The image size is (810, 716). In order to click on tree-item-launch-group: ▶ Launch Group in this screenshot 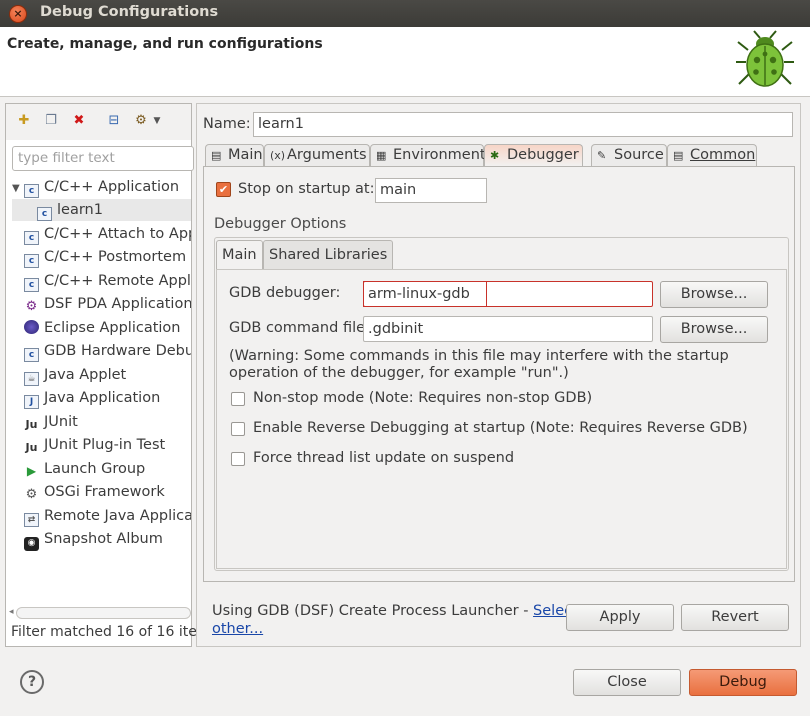, I will do `click(84, 469)`.